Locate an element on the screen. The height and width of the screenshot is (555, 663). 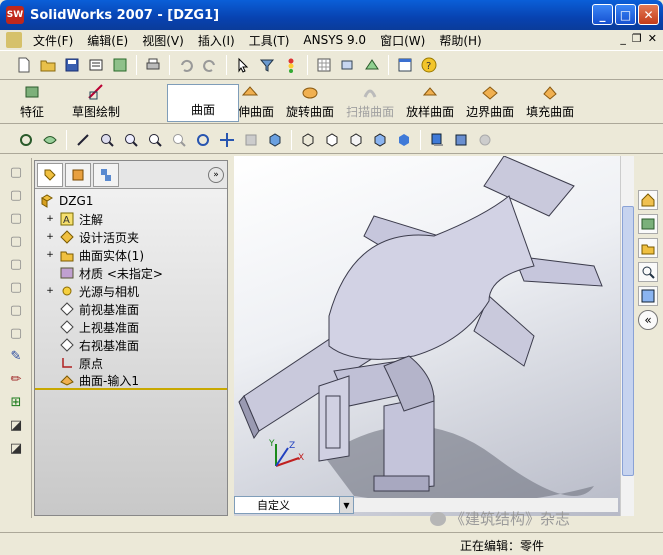
menu-file: 文件(F) is located at coordinates (53, 40).